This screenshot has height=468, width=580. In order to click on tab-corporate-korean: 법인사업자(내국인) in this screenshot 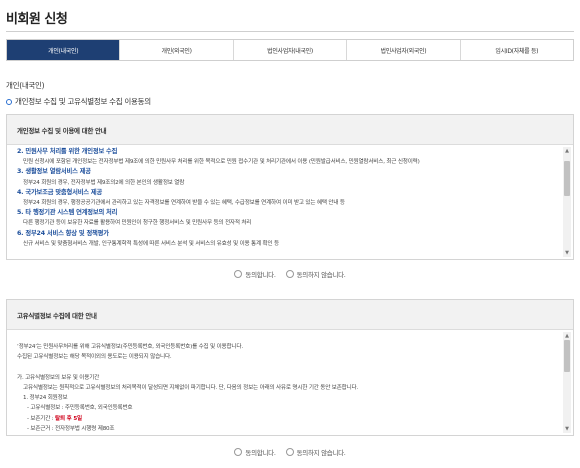, I will do `click(290, 50)`.